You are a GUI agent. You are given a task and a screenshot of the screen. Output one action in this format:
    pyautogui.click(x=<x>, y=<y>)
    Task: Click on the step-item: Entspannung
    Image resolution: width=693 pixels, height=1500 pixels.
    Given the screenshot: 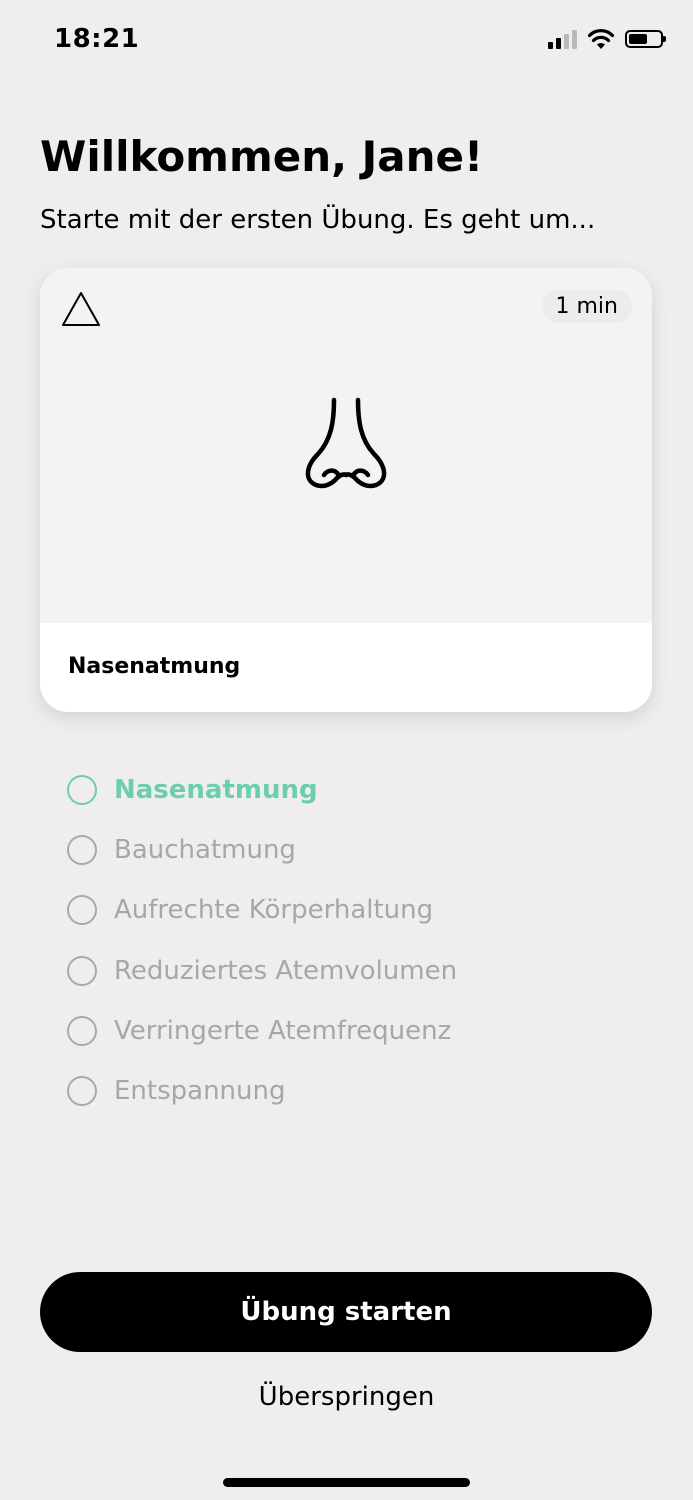 What is the action you would take?
    pyautogui.click(x=262, y=1091)
    